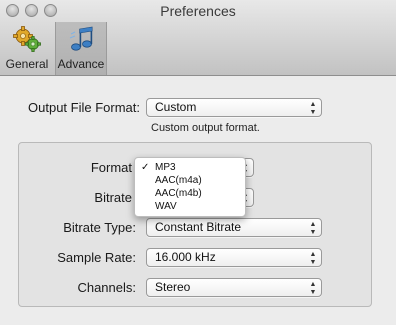 The height and width of the screenshot is (325, 396). I want to click on bitrate-type-label: Bitrate Type:, so click(99, 227).